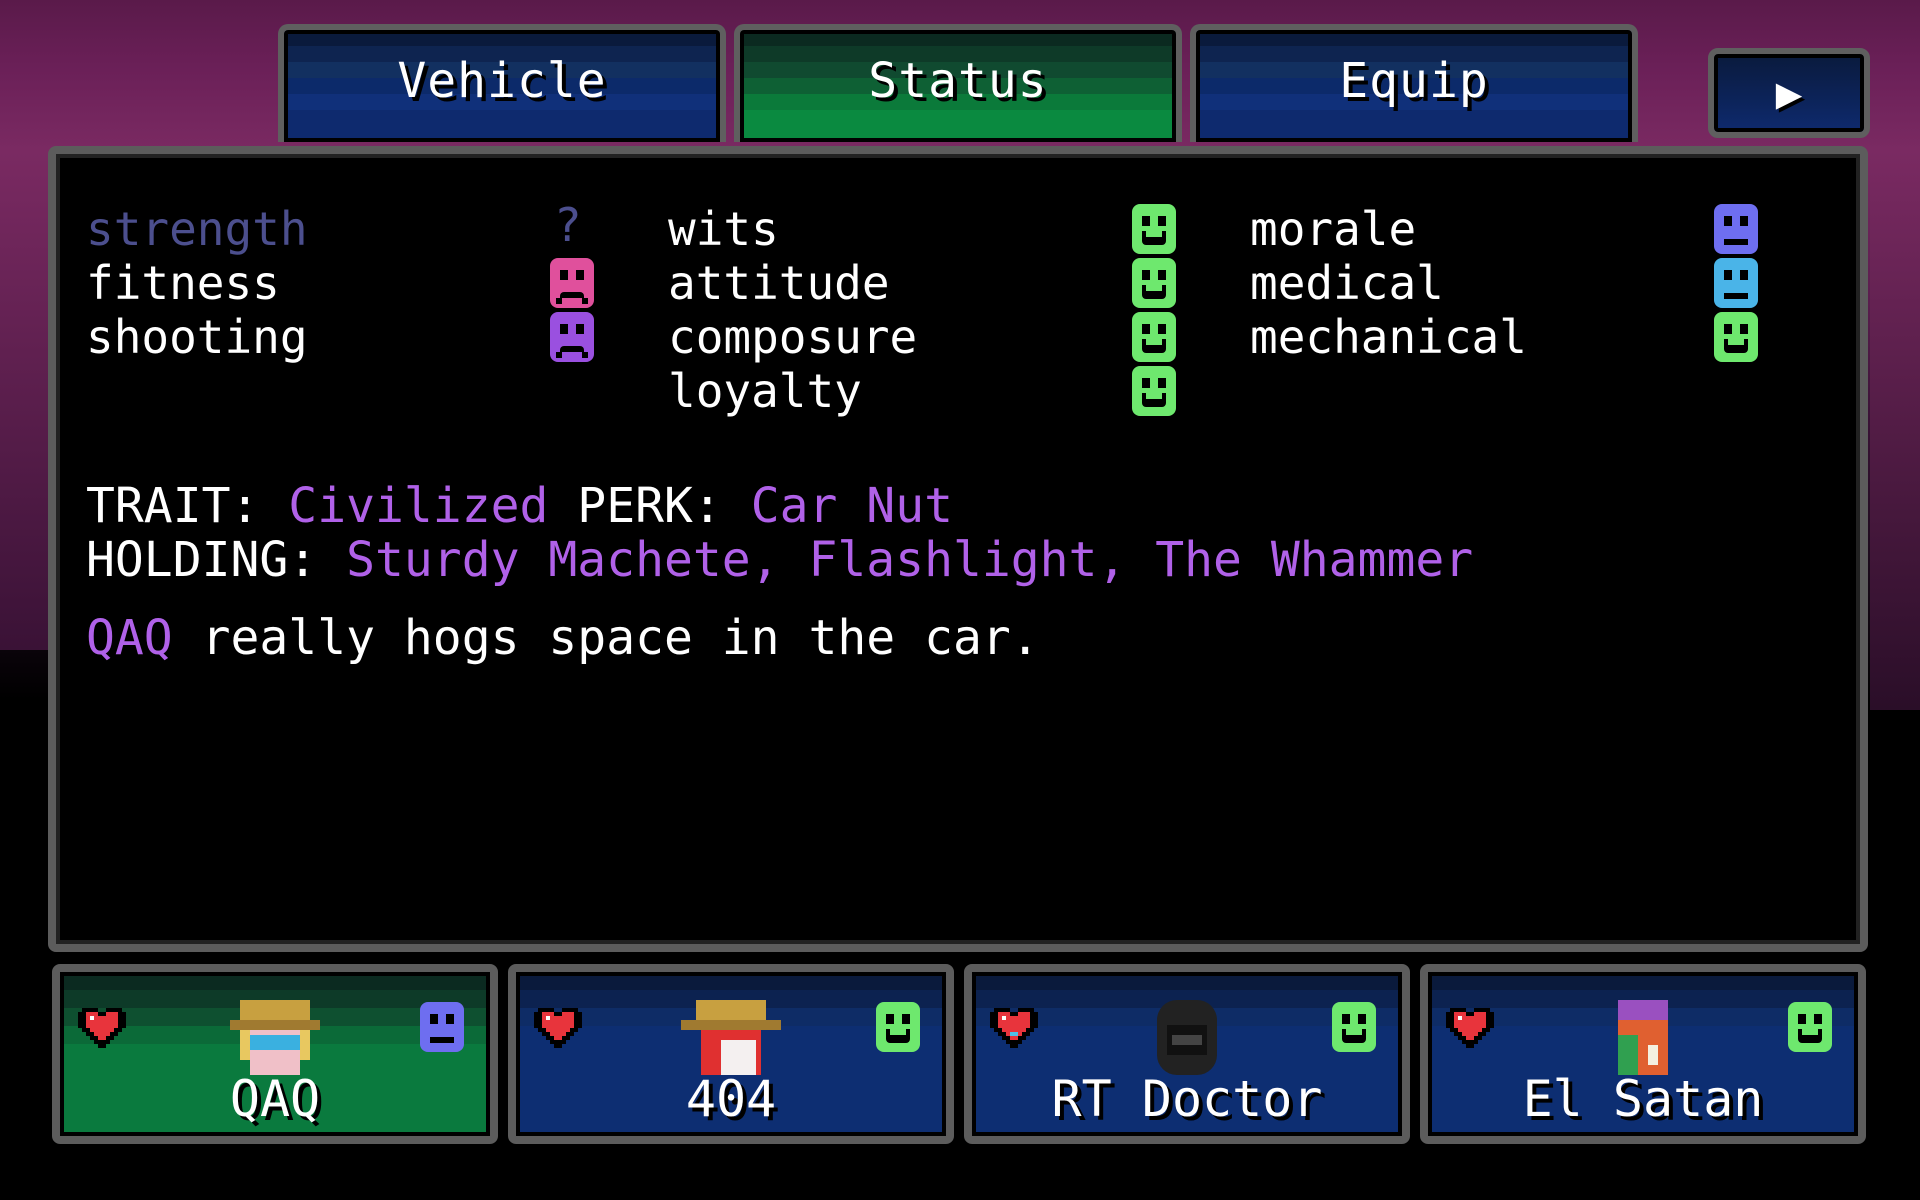 The height and width of the screenshot is (1200, 1920). Describe the element at coordinates (1333, 229) in the screenshot. I see `stat-morale-label: morale` at that location.